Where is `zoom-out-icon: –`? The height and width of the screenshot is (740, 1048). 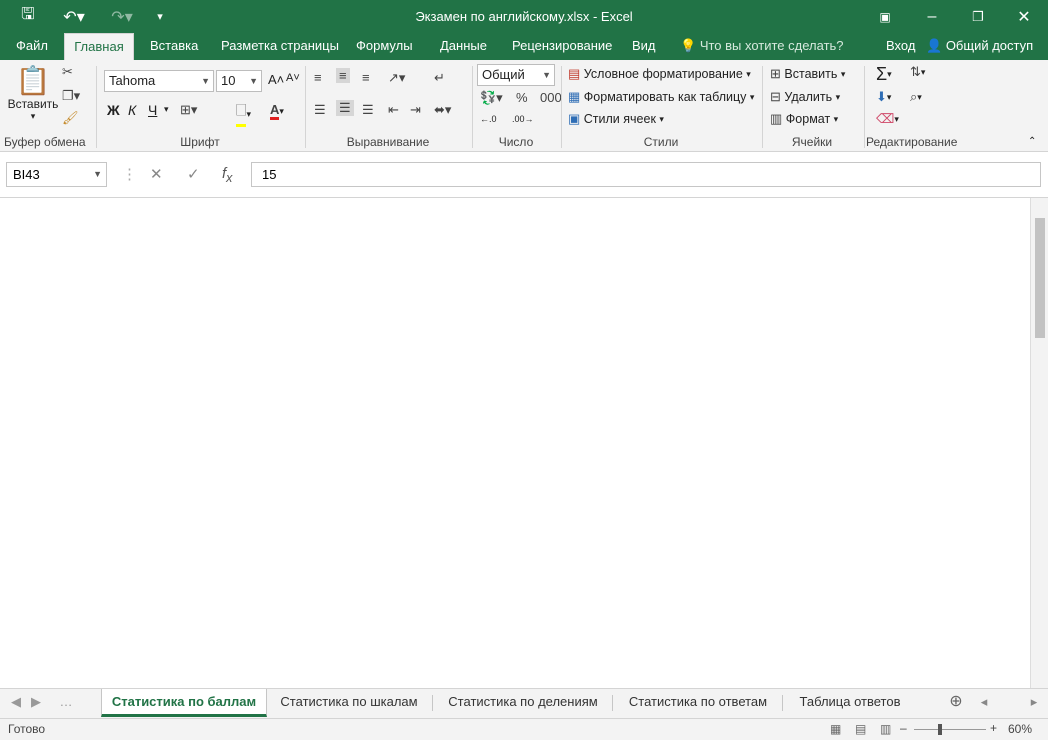 zoom-out-icon: – is located at coordinates (903, 728).